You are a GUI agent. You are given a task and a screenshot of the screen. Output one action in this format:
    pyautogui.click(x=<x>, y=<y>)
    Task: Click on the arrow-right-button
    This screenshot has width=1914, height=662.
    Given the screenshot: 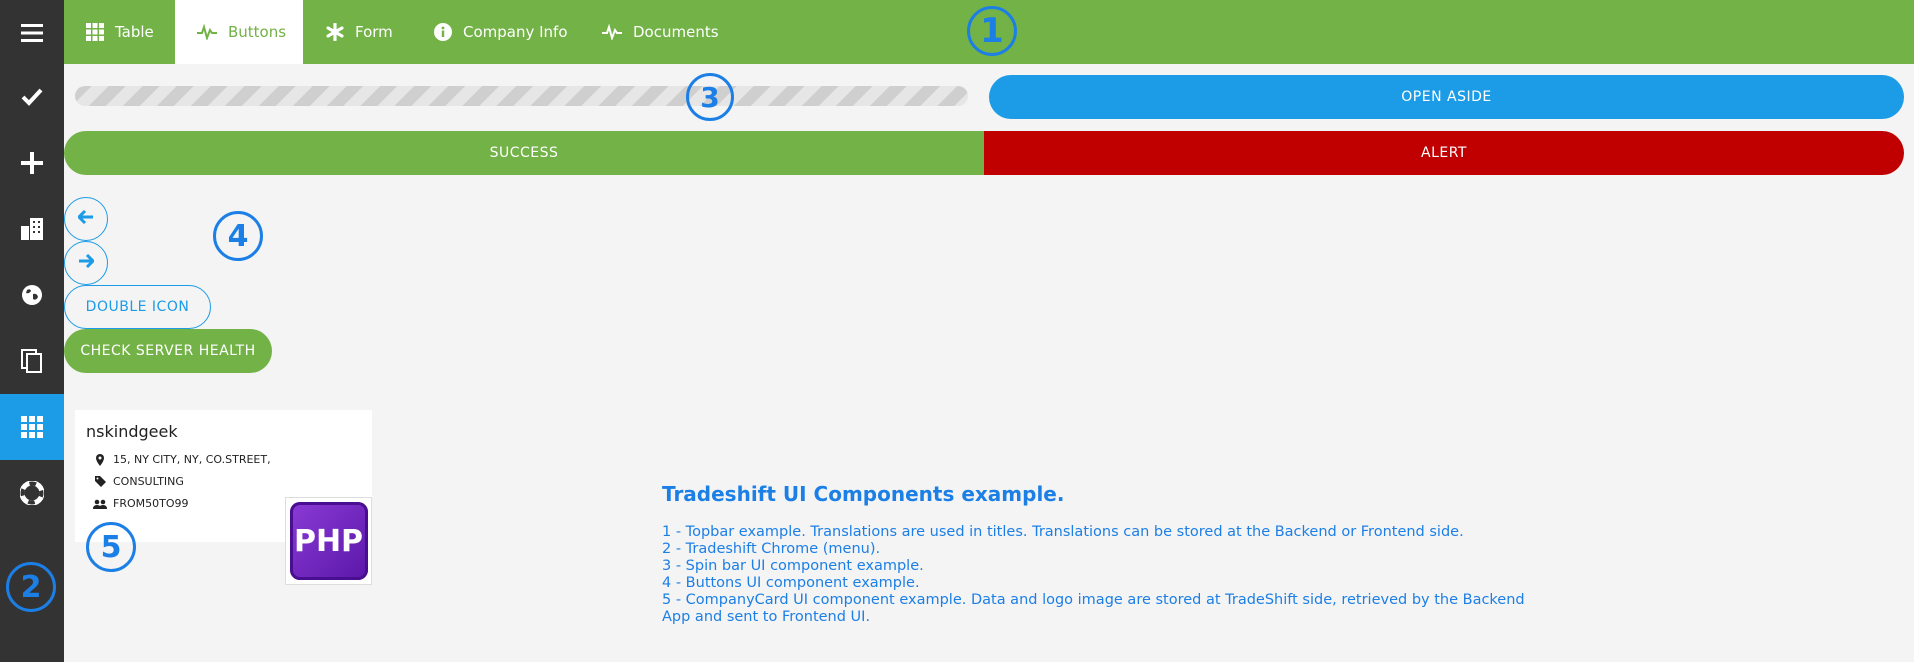 What is the action you would take?
    pyautogui.click(x=86, y=263)
    